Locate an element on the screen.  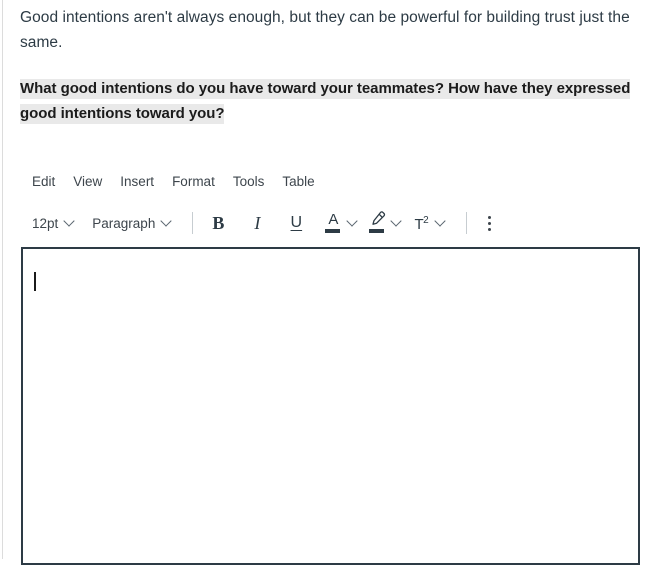
superscript-icon: T2 is located at coordinates (421, 223).